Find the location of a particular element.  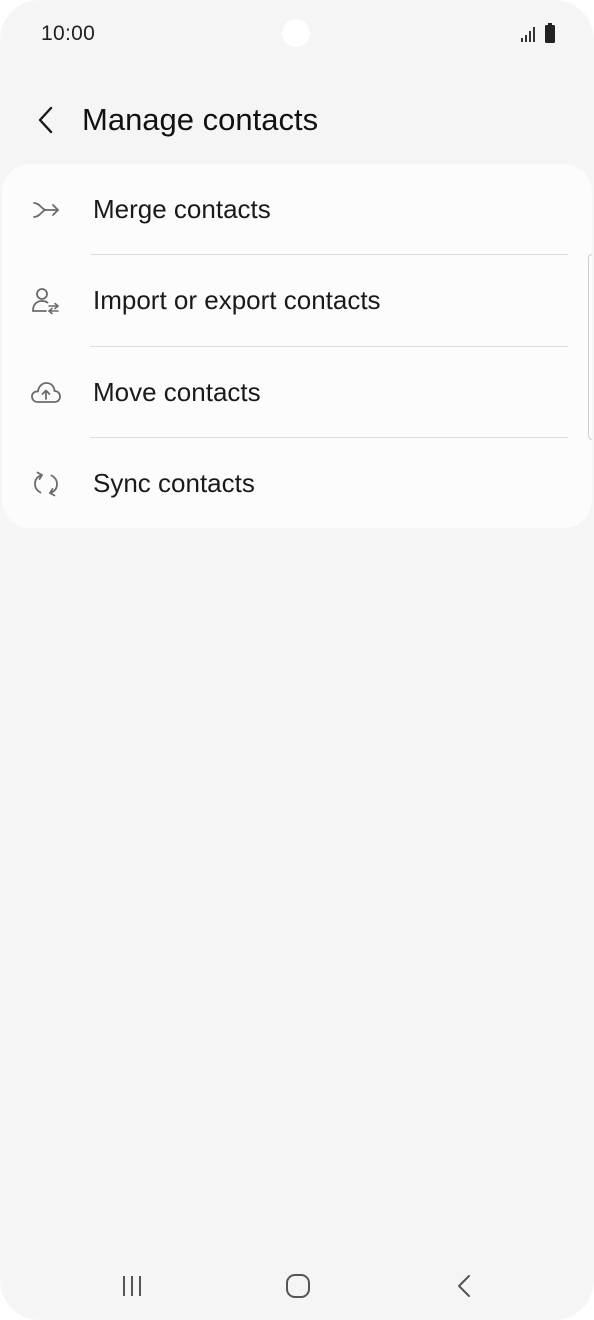

app-header: Manage contacts is located at coordinates (297, 120).